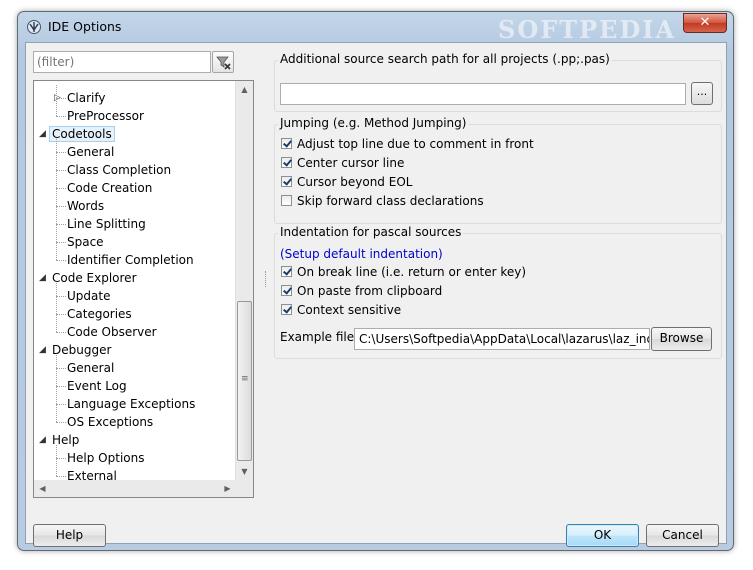 This screenshot has height=570, width=753. What do you see at coordinates (266, 279) in the screenshot?
I see `panel-splitter` at bounding box center [266, 279].